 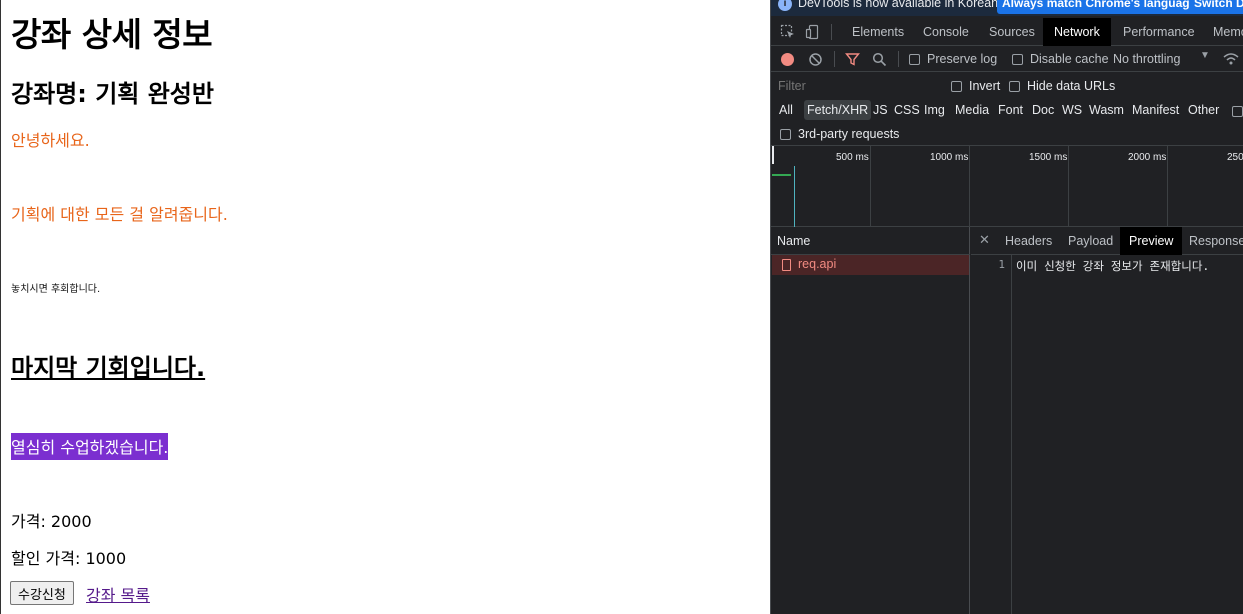 I want to click on document-icon, so click(x=786, y=265).